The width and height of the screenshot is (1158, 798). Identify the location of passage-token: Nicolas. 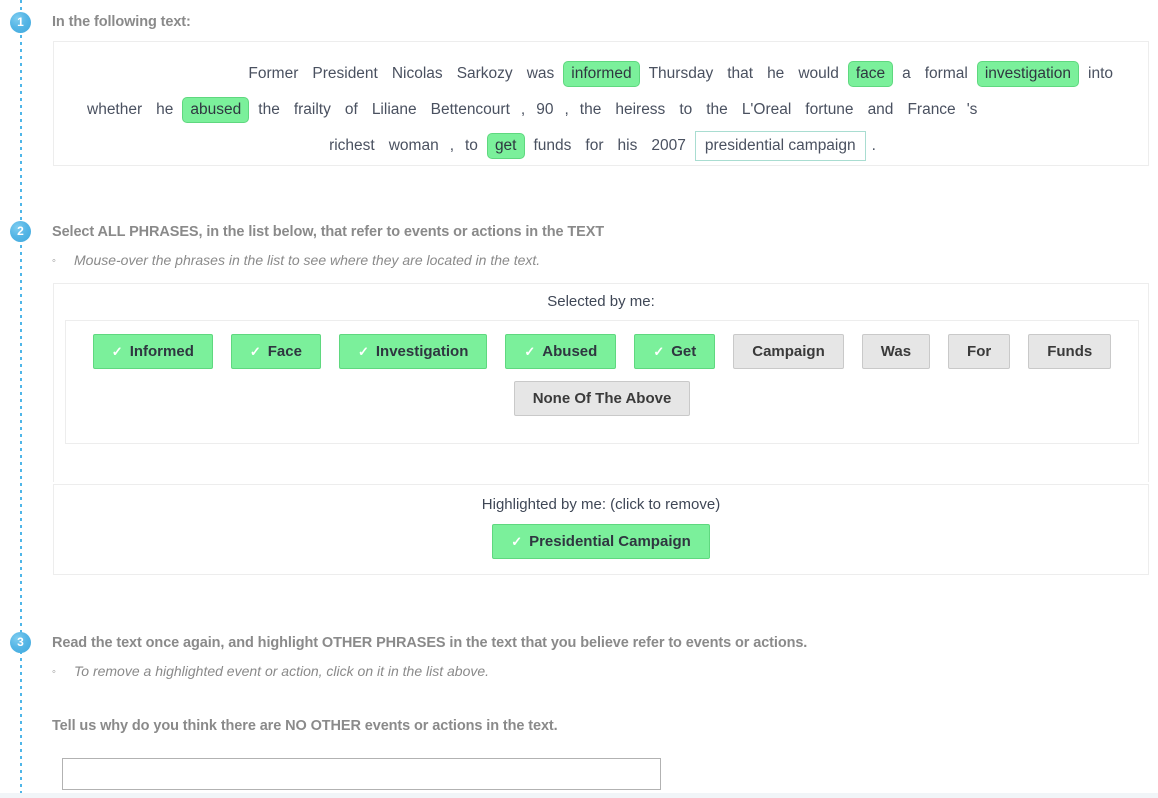
(417, 73).